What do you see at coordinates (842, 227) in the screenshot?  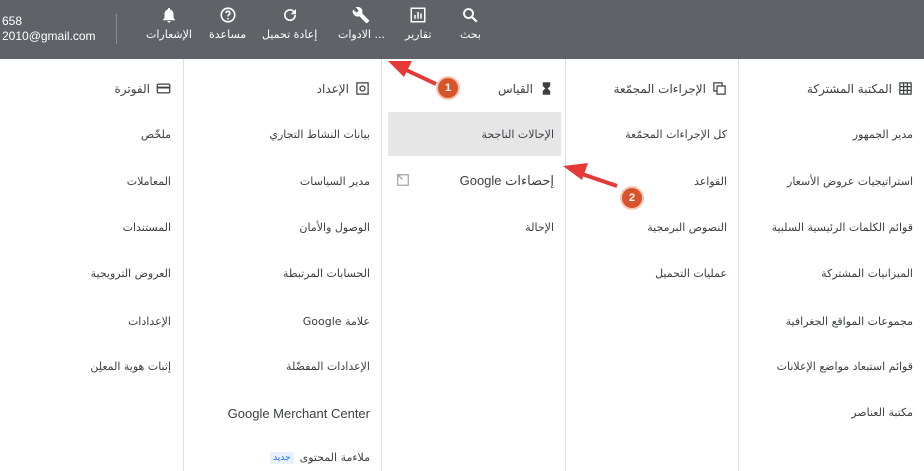 I see `library-item-negative-keywords: قوائم الكلمات الرئيسية السلبية` at bounding box center [842, 227].